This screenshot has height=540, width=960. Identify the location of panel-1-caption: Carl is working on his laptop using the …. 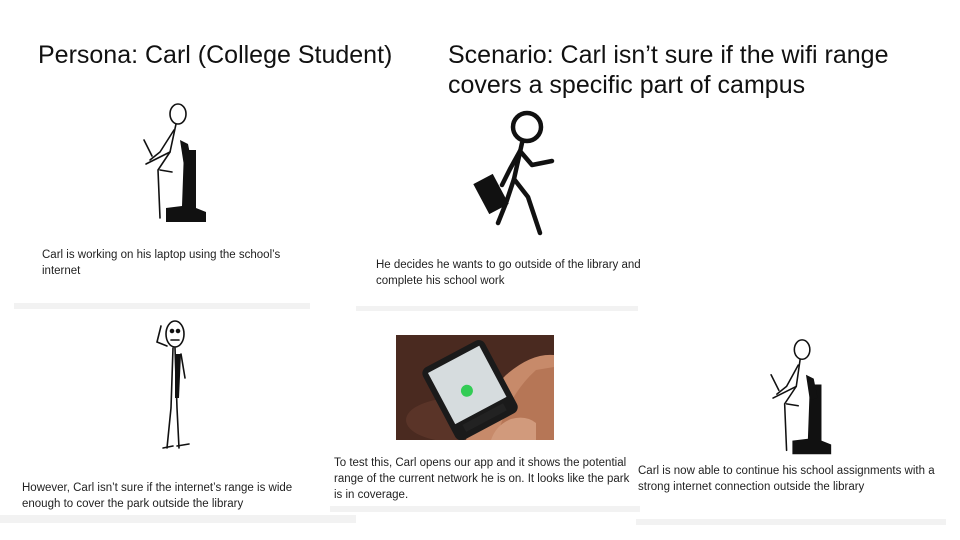
(161, 263).